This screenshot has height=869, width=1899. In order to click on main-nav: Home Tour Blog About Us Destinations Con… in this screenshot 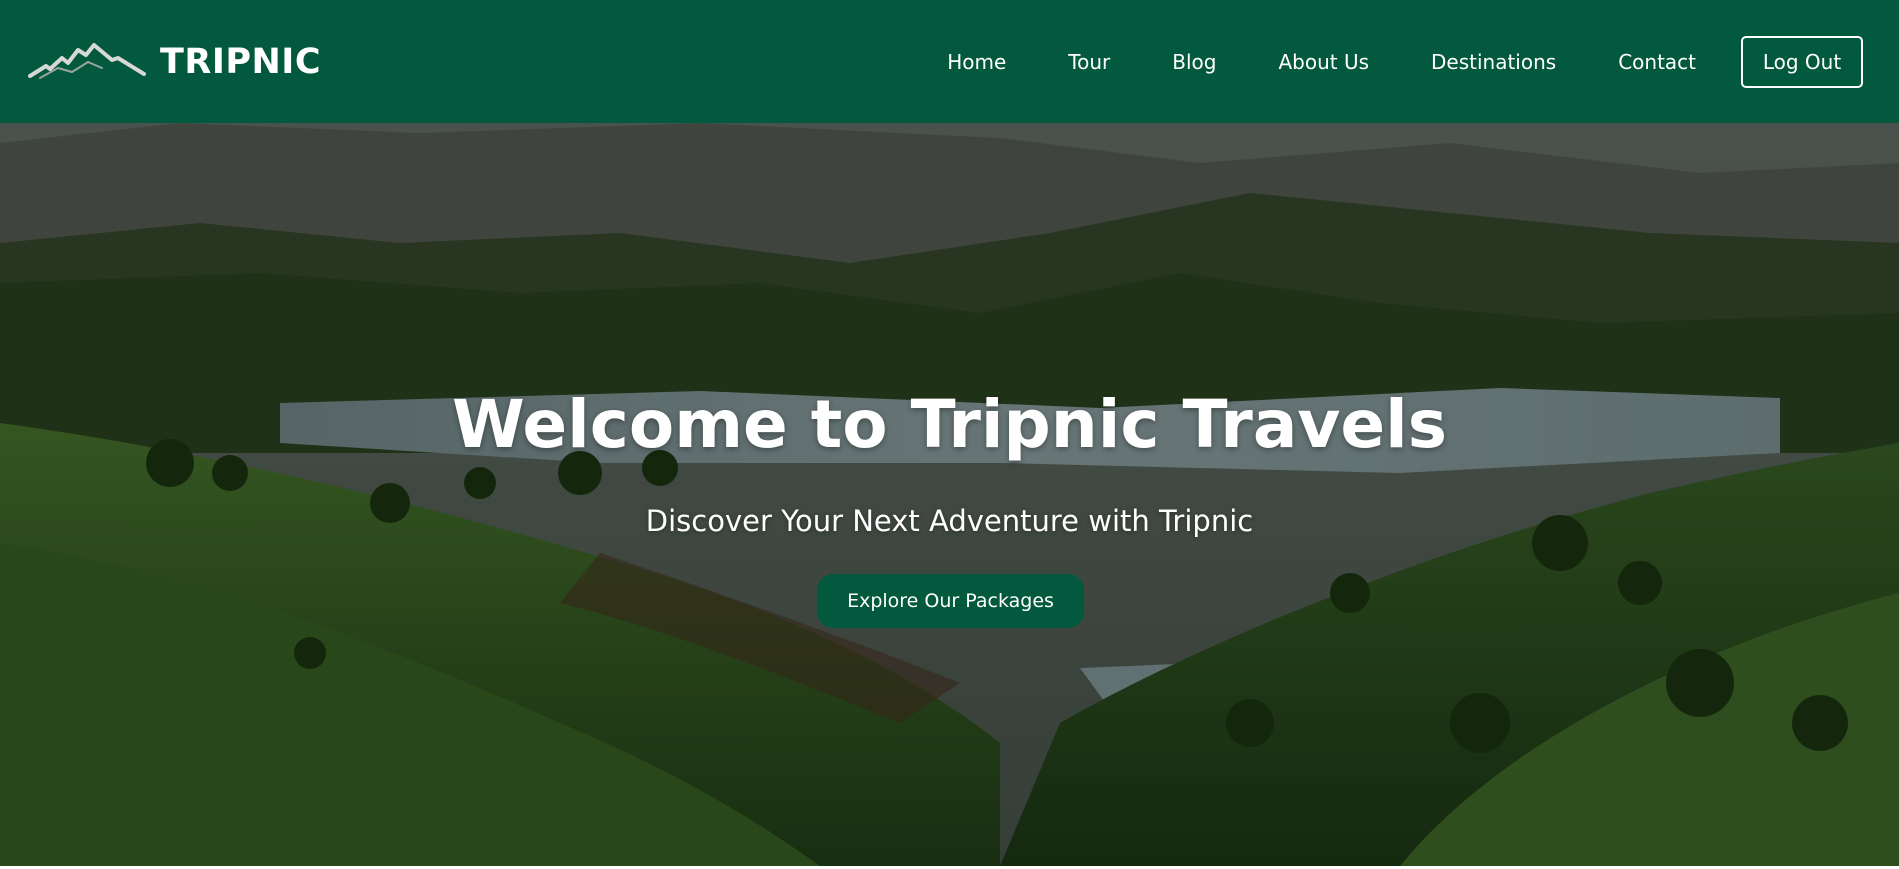, I will do `click(1405, 61)`.